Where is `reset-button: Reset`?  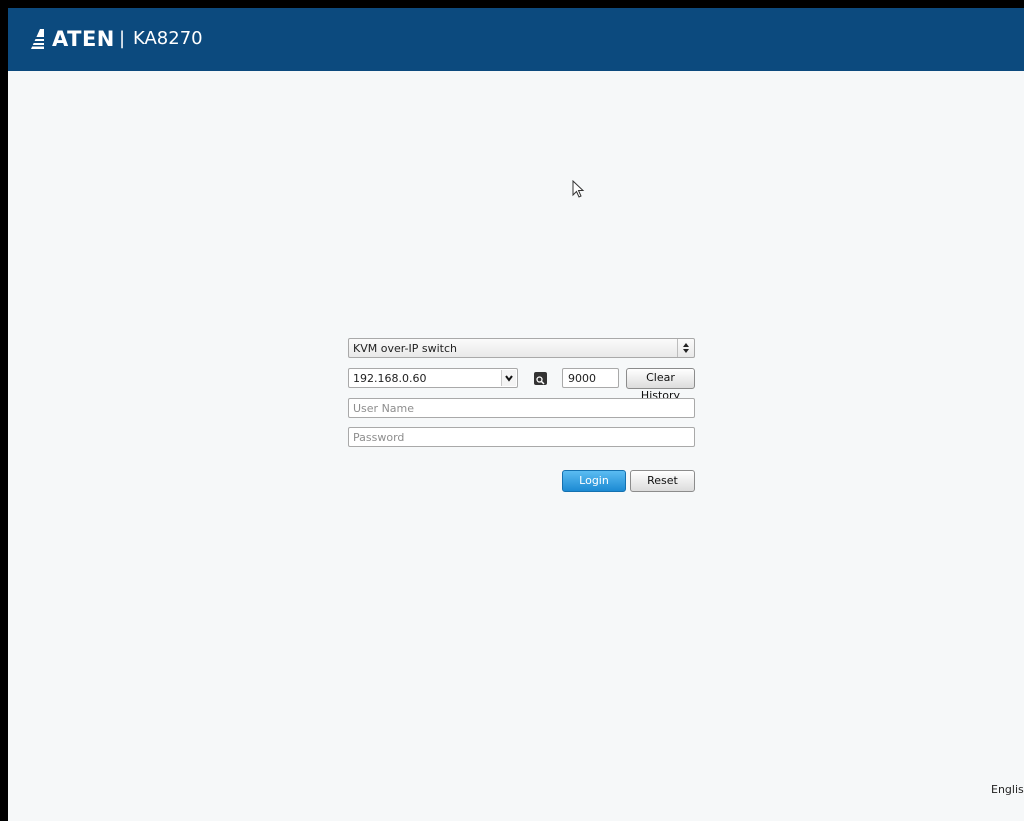 reset-button: Reset is located at coordinates (662, 481).